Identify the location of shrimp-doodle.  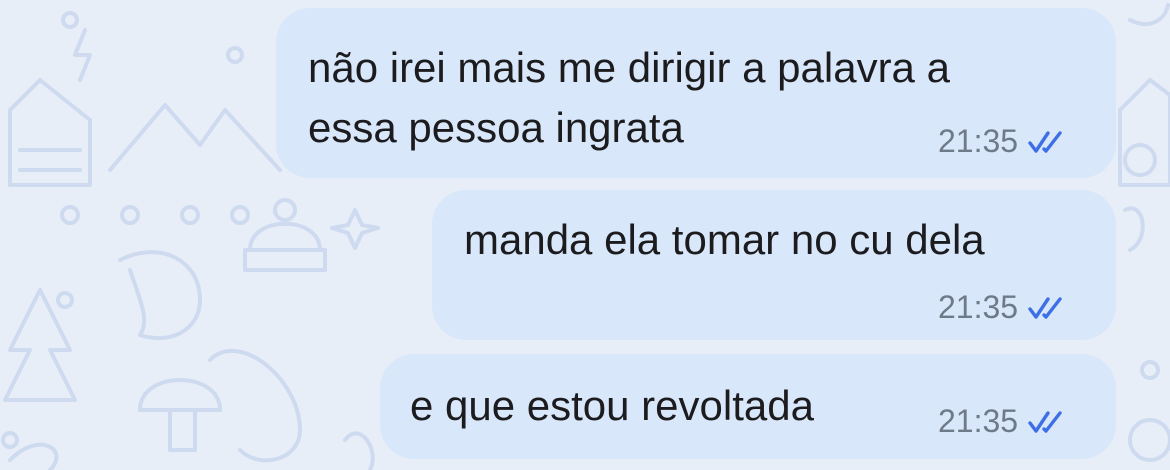
(160, 295).